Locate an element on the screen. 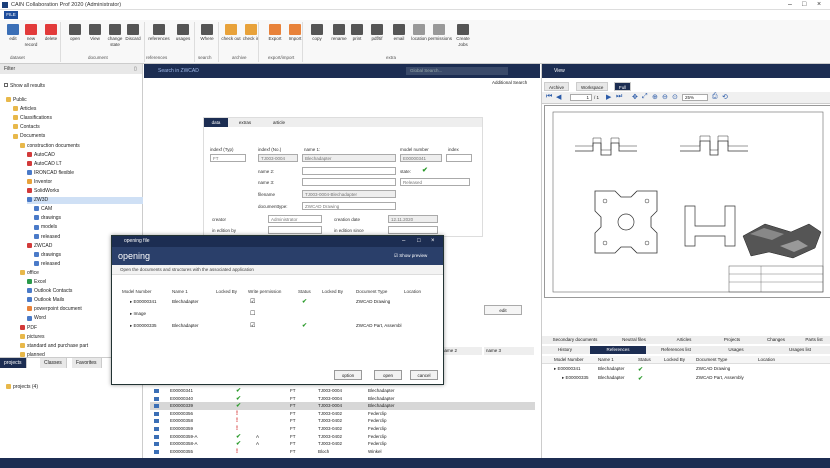 This screenshot has width=830, height=468. tree-item: Classifications is located at coordinates (32, 118).